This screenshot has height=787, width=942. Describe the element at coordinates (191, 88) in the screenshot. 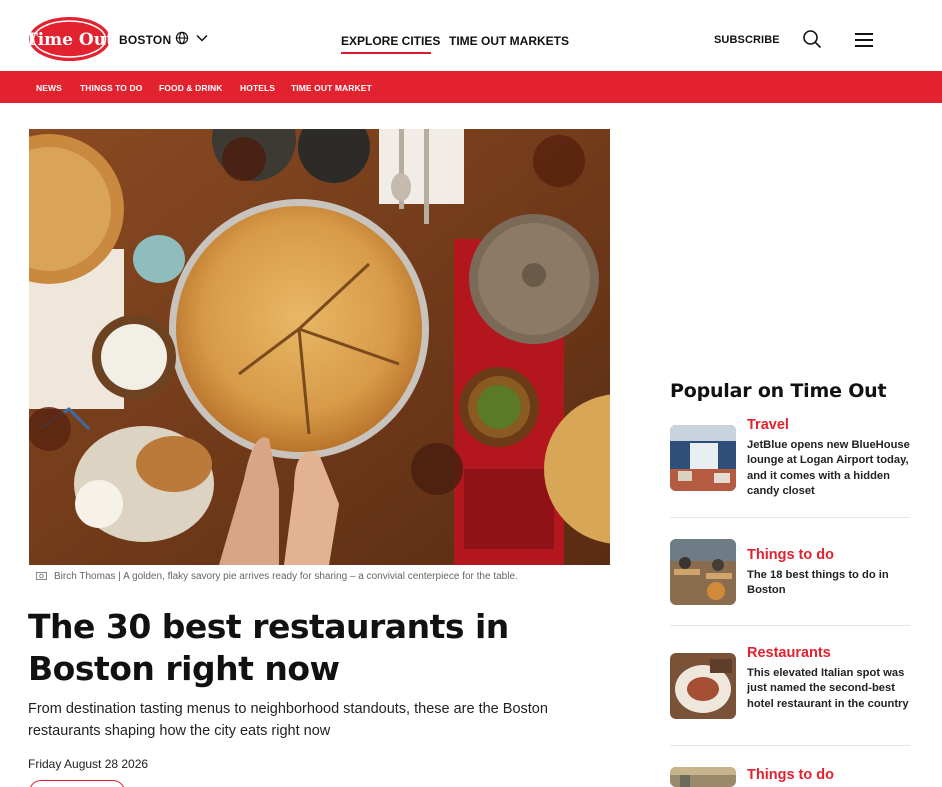

I see `subnav-food-drink: FOOD & DRINK` at that location.